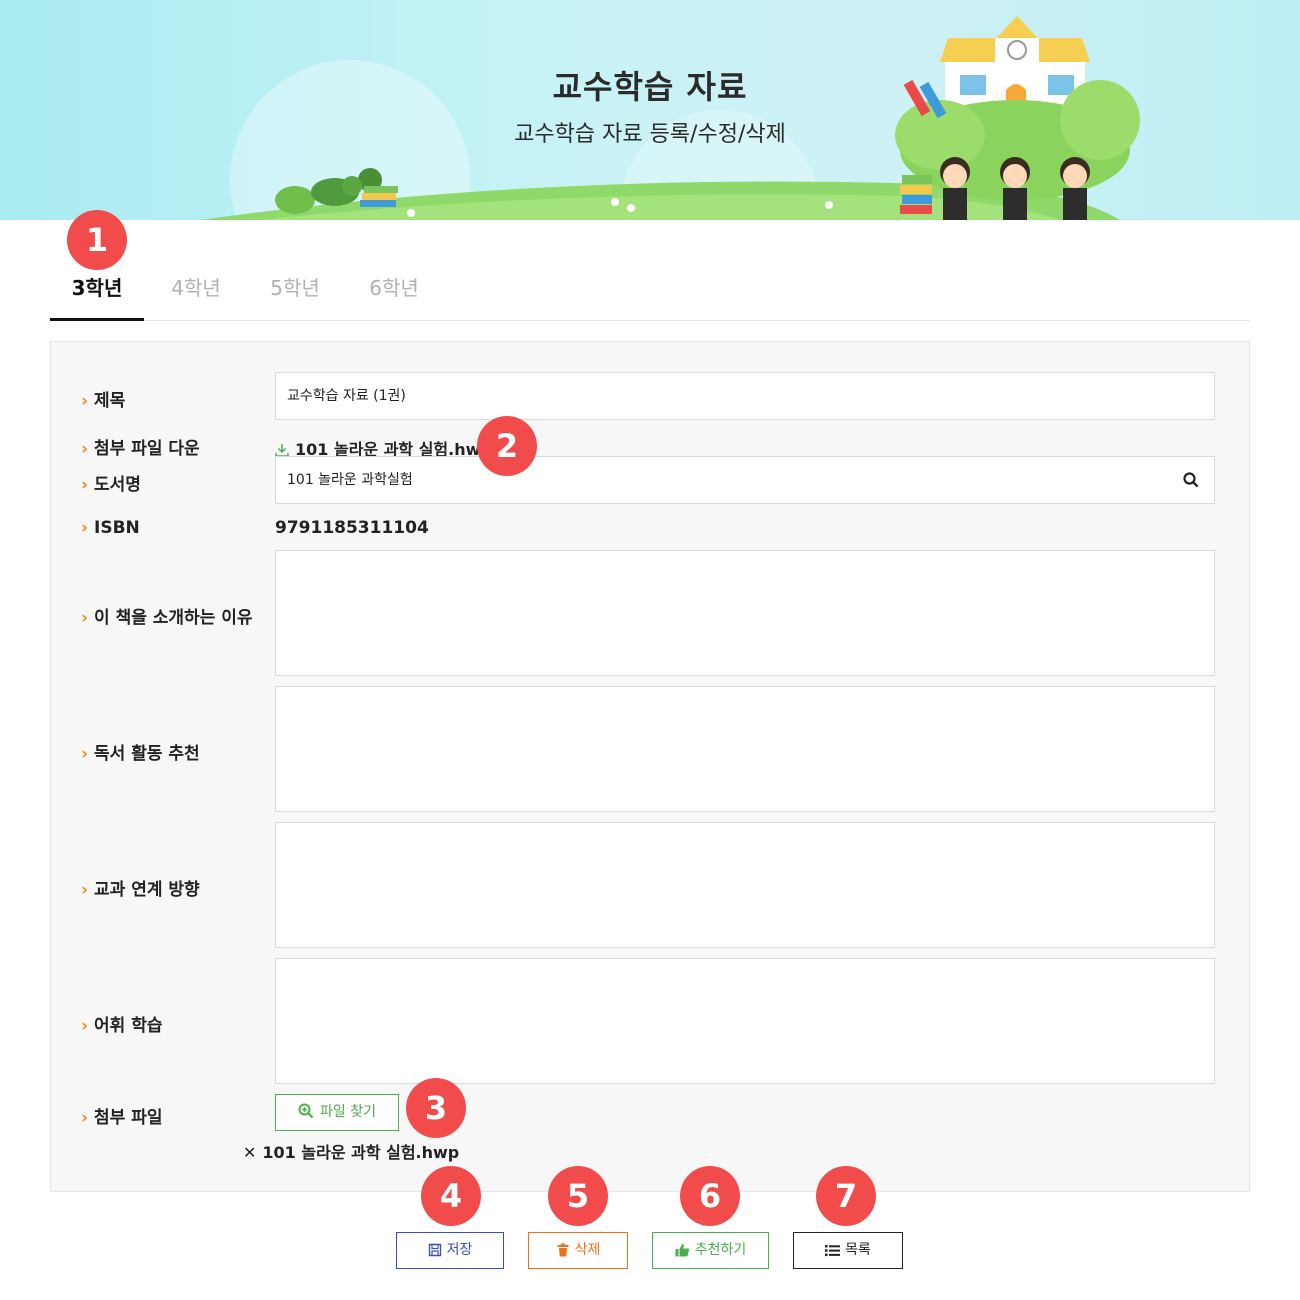 This screenshot has width=1300, height=1300. Describe the element at coordinates (745, 396) in the screenshot. I see `title-input: 교수학습 자료 (1권)` at that location.